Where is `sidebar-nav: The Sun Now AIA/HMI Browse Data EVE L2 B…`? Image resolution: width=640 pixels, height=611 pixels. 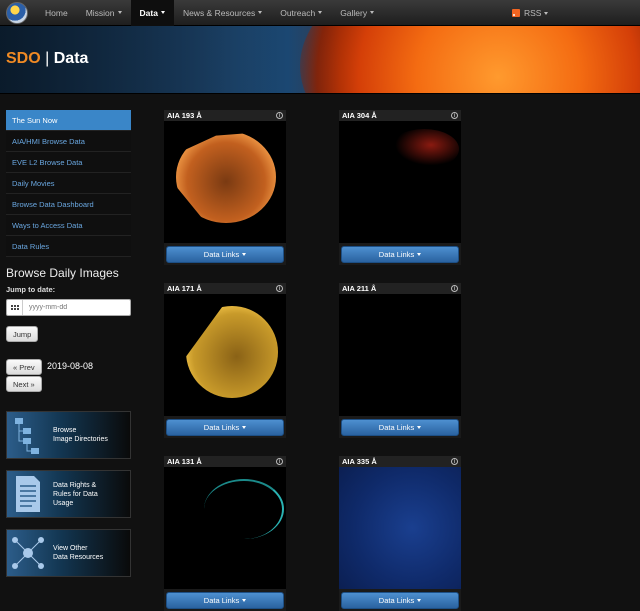 sidebar-nav: The Sun Now AIA/HMI Browse Data EVE L2 B… is located at coordinates (68, 183).